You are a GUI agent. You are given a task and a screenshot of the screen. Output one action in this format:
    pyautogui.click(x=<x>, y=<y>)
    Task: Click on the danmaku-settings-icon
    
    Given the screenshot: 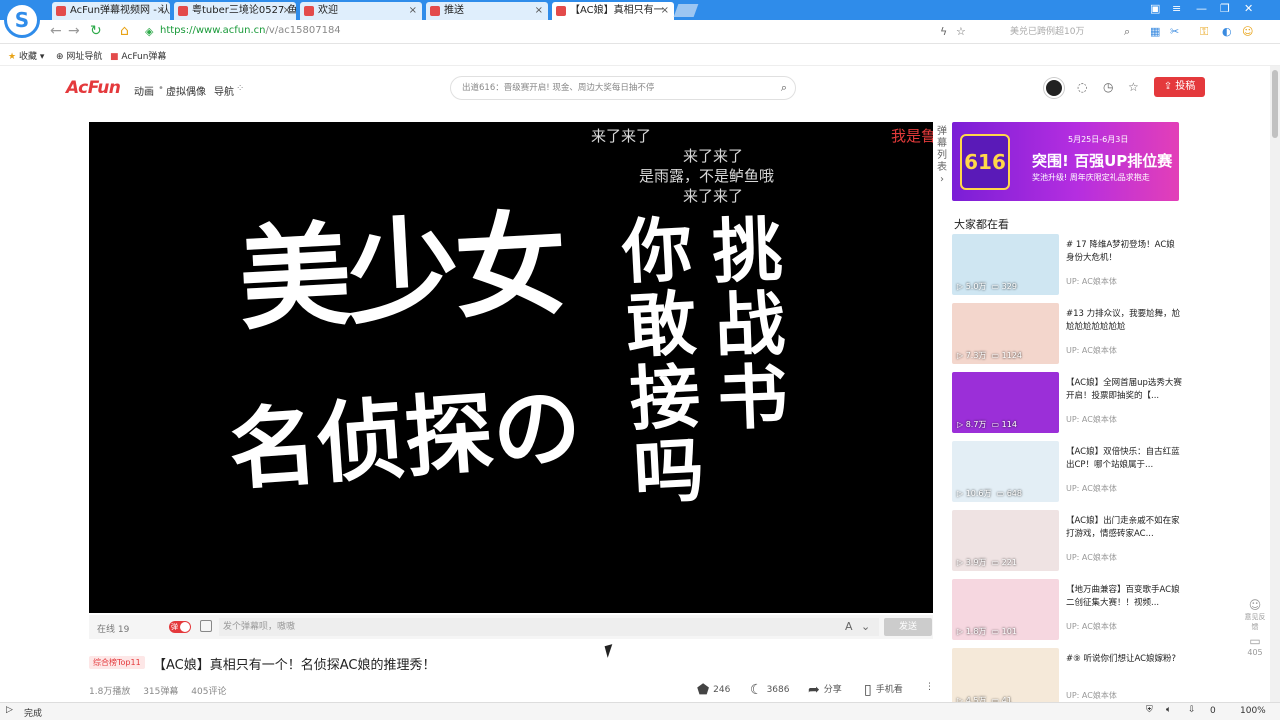 What is the action you would take?
    pyautogui.click(x=206, y=626)
    